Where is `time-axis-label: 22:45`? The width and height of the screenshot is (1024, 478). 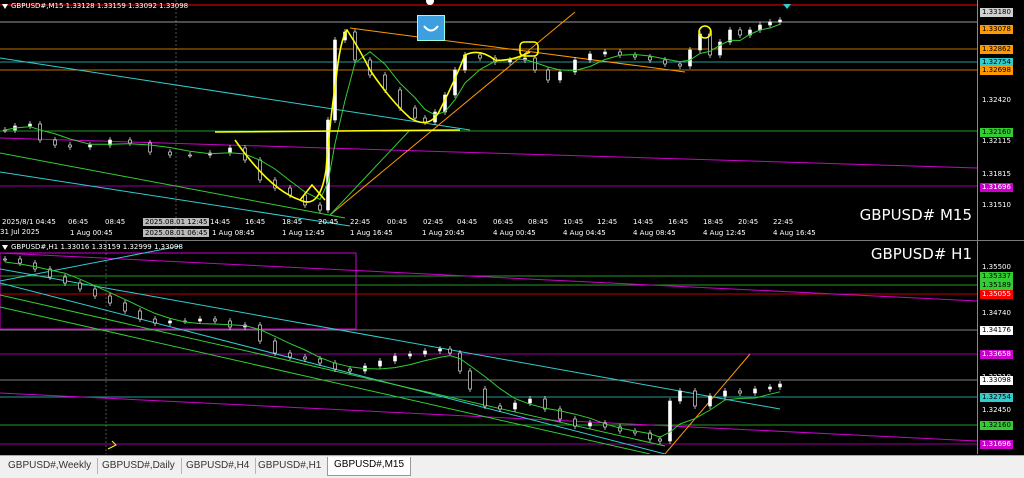
time-axis-label: 22:45 is located at coordinates (783, 222).